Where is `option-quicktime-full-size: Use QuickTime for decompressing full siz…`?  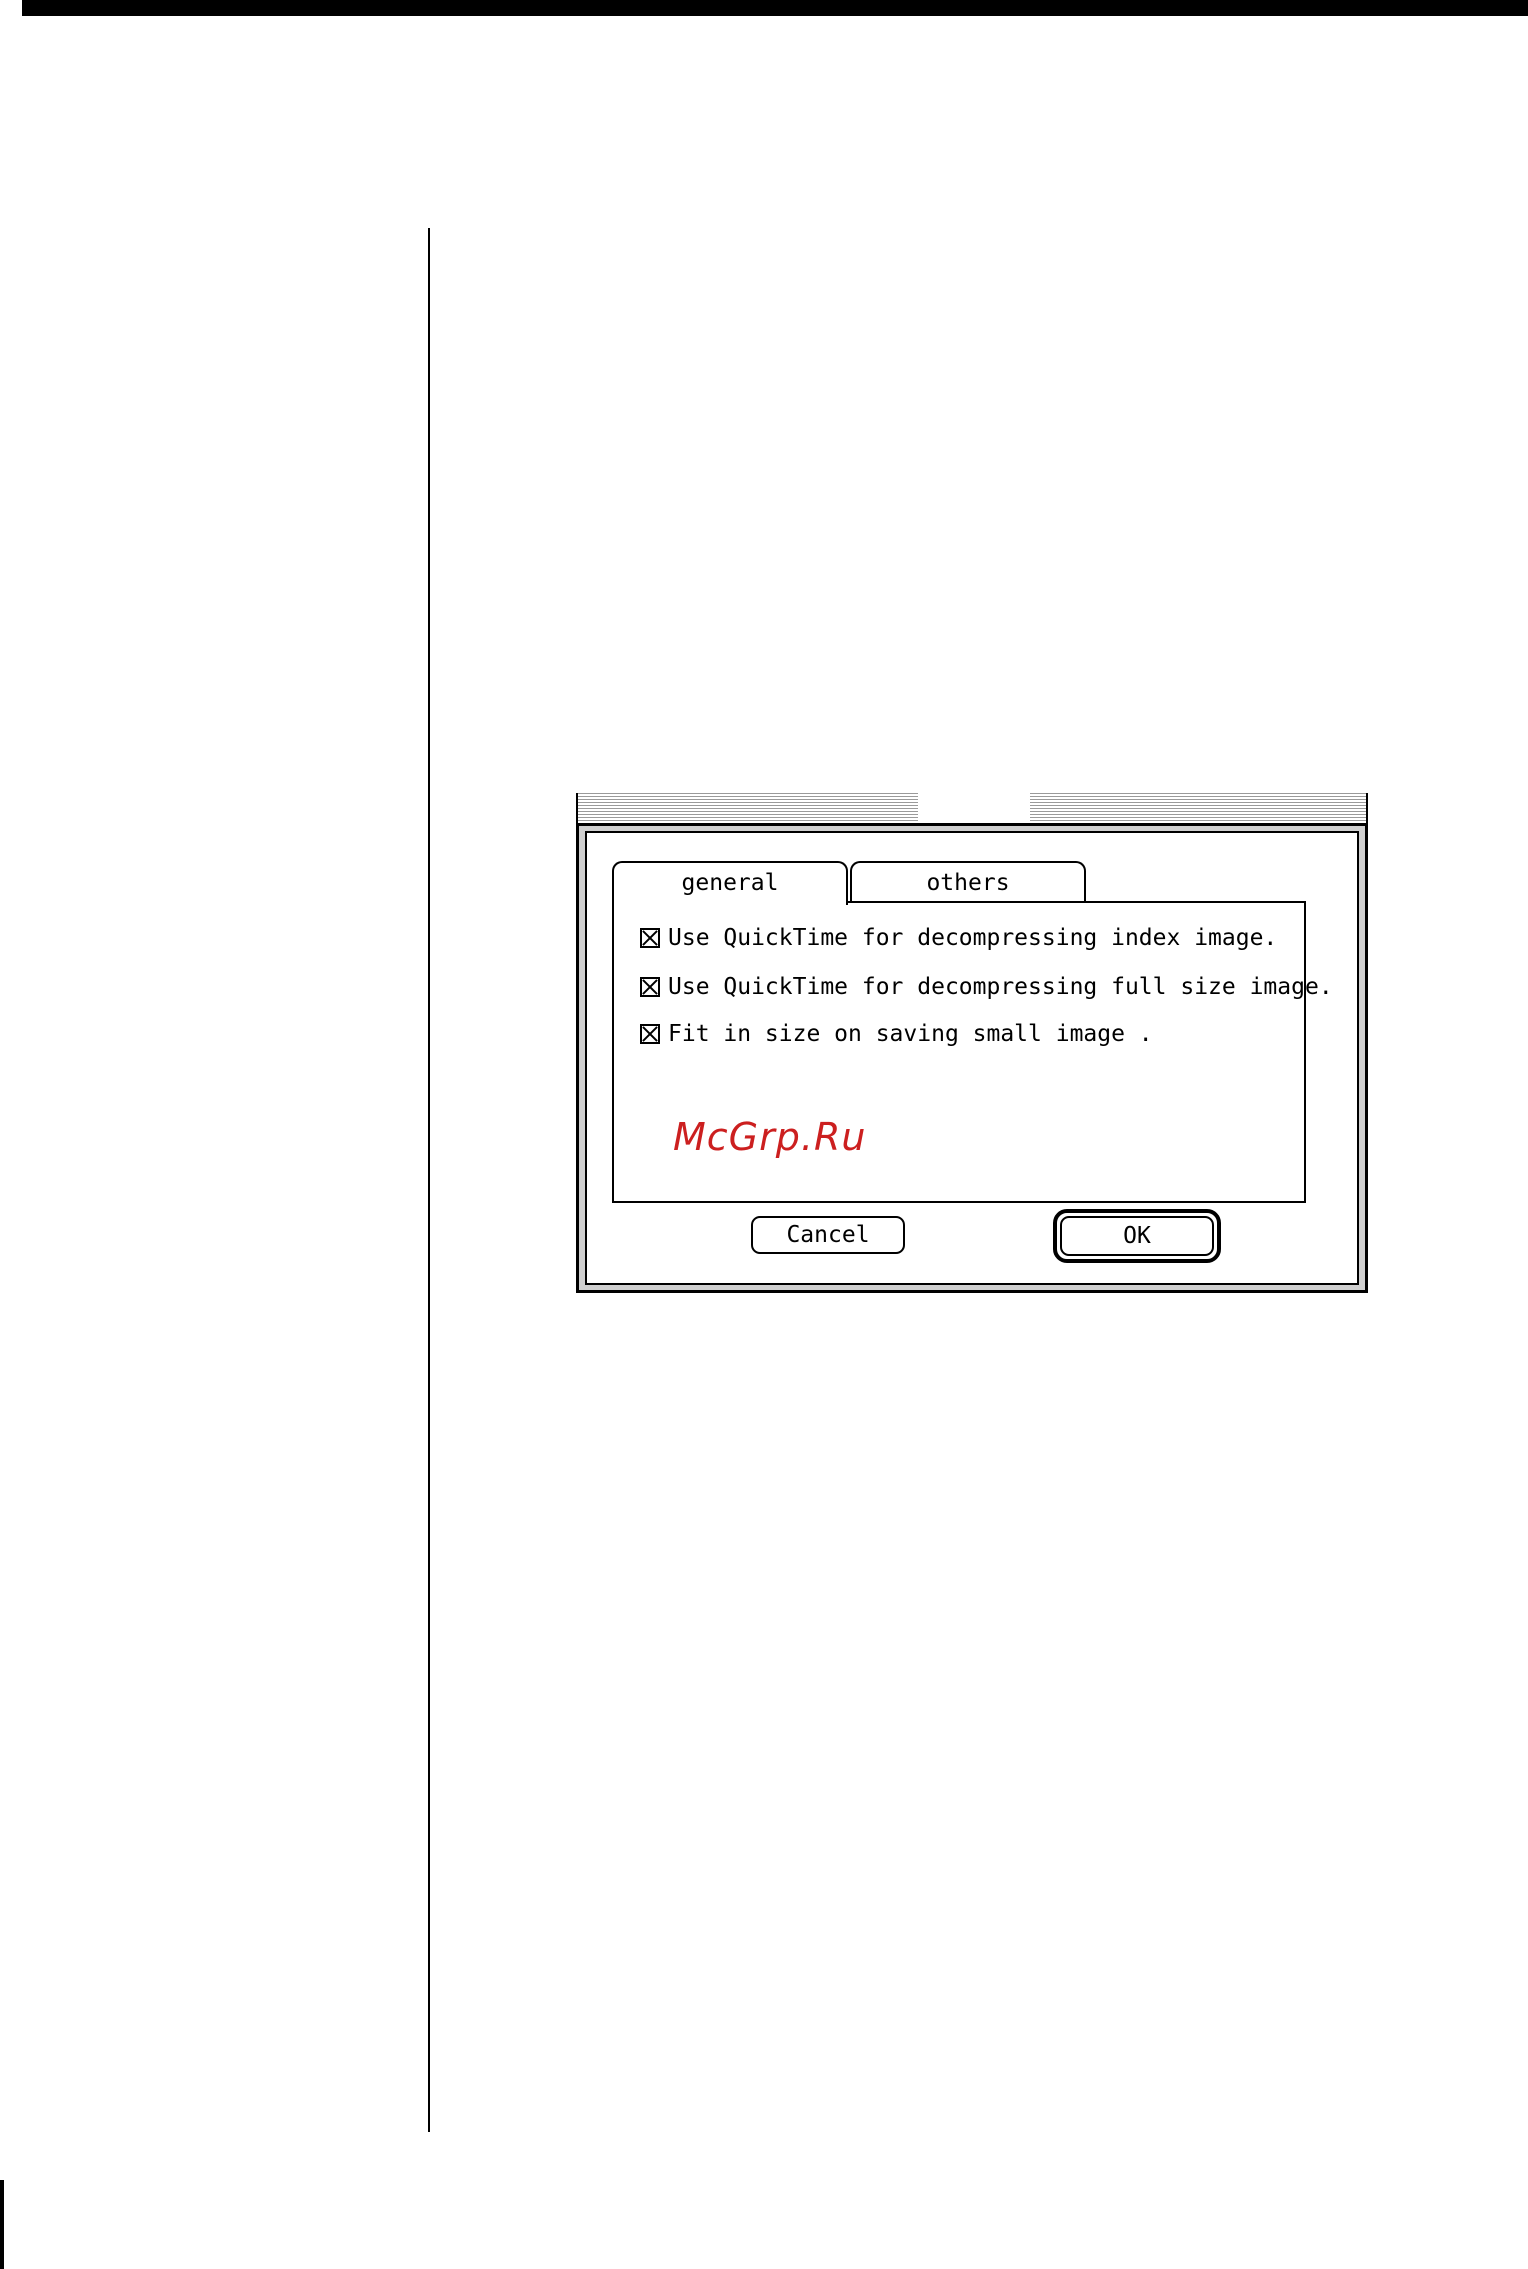
option-quicktime-full-size: Use QuickTime for decompressing full siz… is located at coordinates (986, 987).